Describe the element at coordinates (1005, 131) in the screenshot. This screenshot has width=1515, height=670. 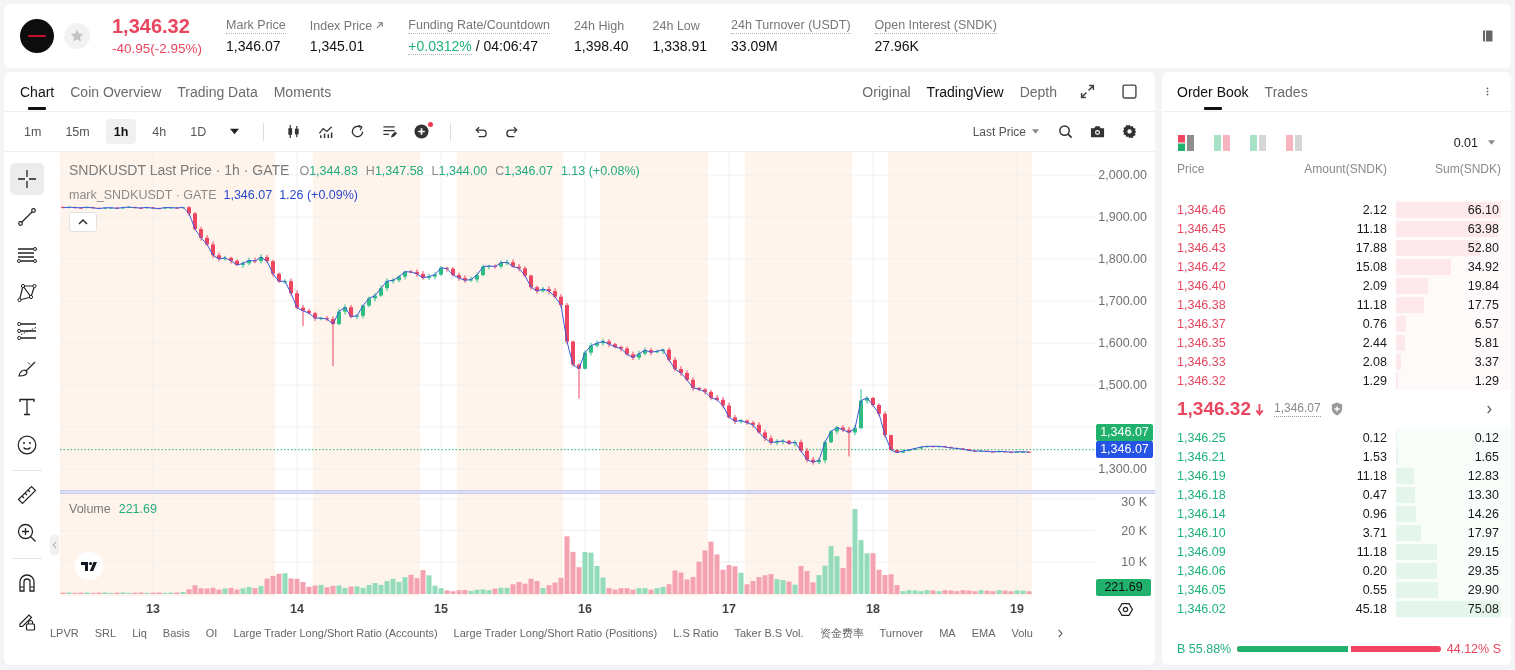
I see `price-source-dropdown: Last Price` at that location.